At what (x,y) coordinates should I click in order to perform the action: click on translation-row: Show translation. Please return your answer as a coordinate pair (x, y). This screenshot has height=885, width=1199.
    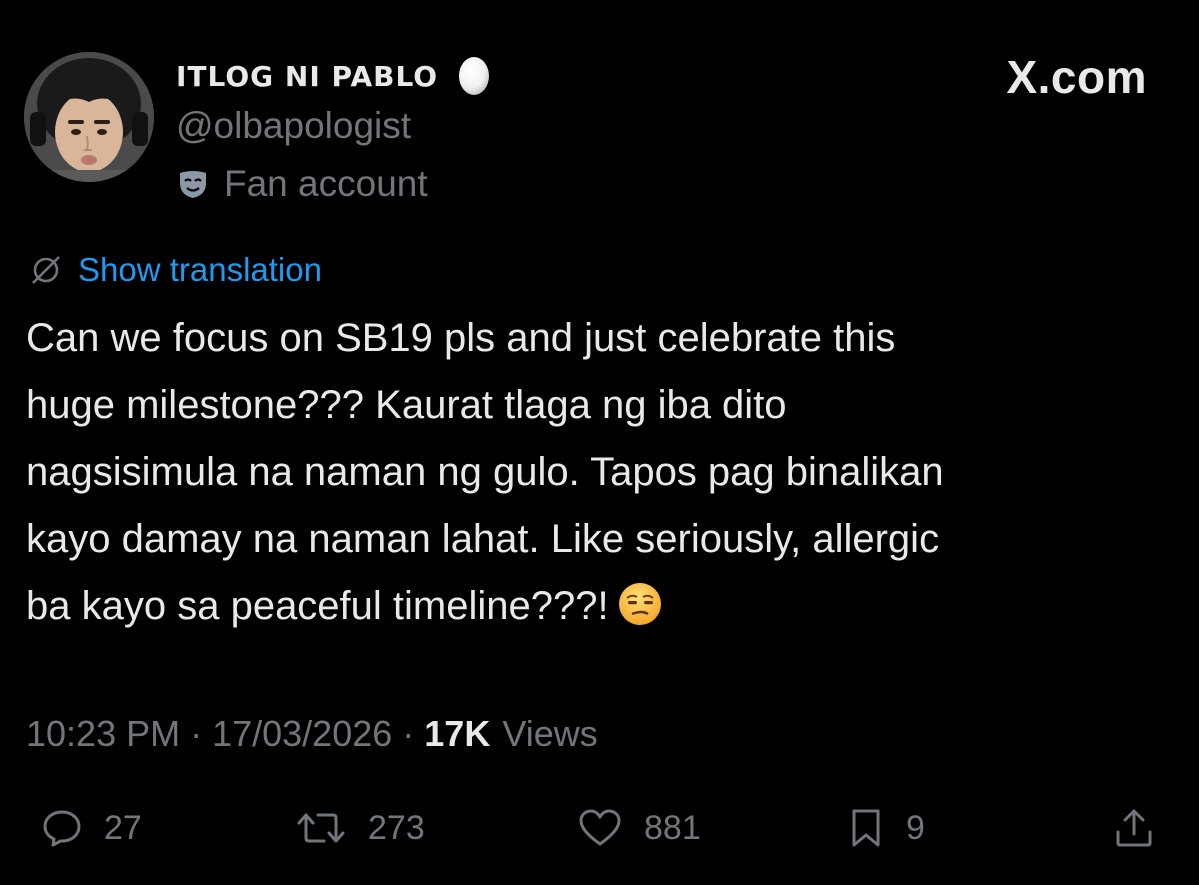
    Looking at the image, I should click on (175, 270).